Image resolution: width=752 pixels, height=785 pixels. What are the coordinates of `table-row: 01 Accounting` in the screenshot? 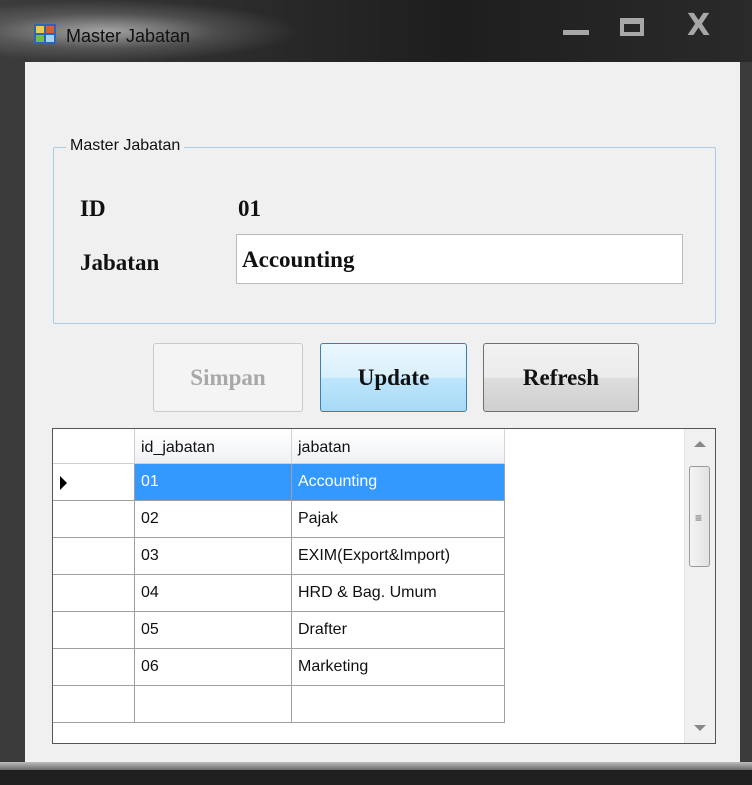 It's located at (279, 482).